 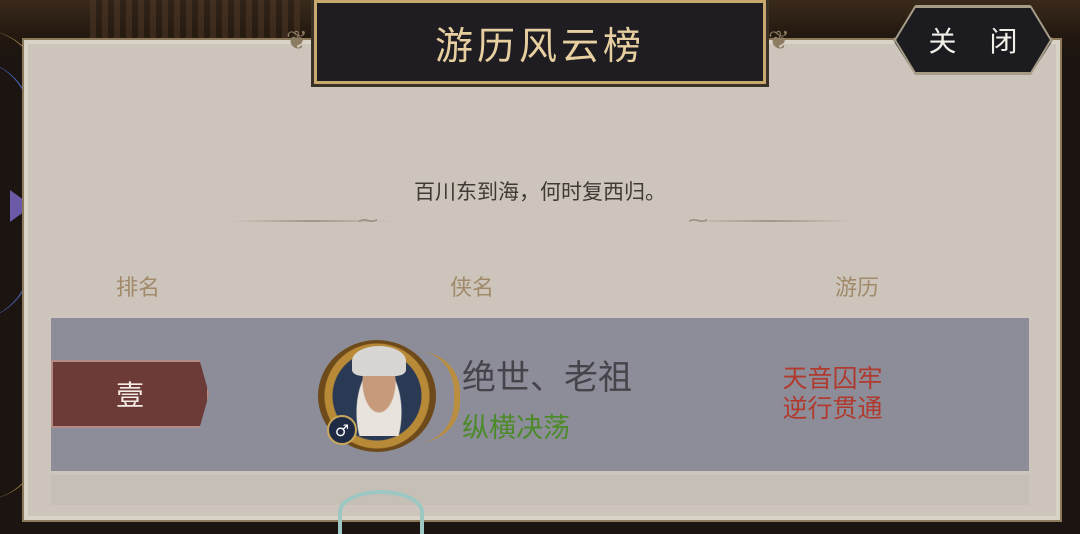 What do you see at coordinates (857, 288) in the screenshot?
I see `column-header-experience: 游历` at bounding box center [857, 288].